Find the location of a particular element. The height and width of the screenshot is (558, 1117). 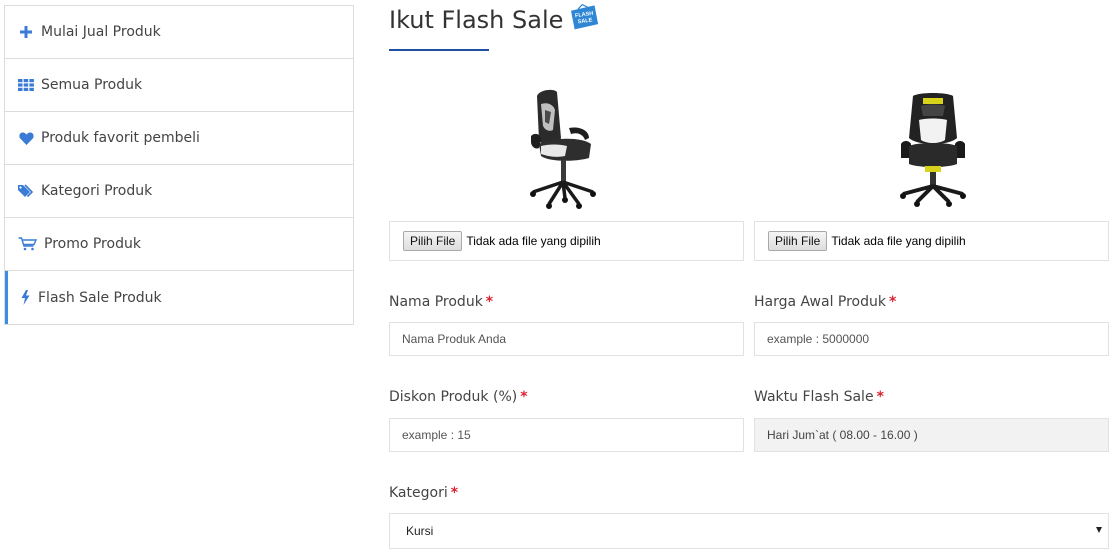

kategori-selected-value: Kursi is located at coordinates (420, 531).